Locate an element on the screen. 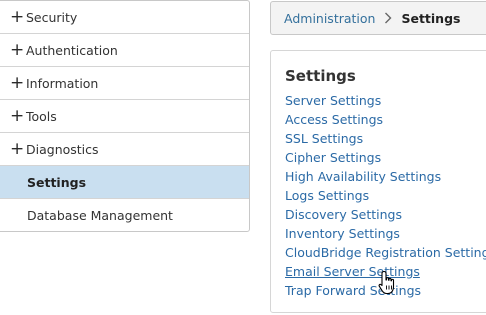 The image size is (486, 315). list-item: CloudBridge Registration Settings is located at coordinates (385, 252).